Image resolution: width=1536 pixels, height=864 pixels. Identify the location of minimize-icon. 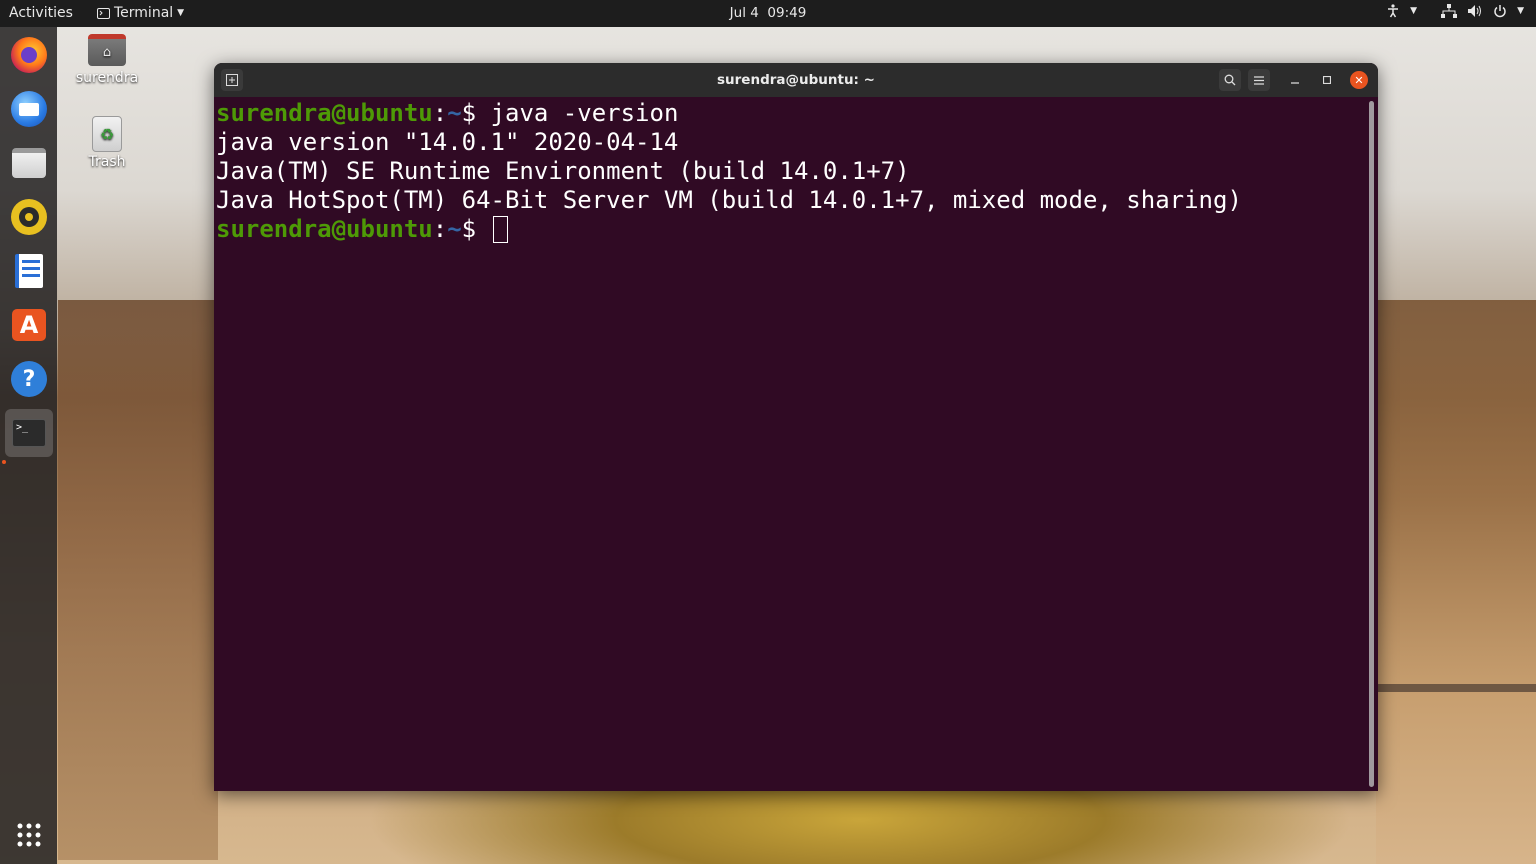
(1295, 83).